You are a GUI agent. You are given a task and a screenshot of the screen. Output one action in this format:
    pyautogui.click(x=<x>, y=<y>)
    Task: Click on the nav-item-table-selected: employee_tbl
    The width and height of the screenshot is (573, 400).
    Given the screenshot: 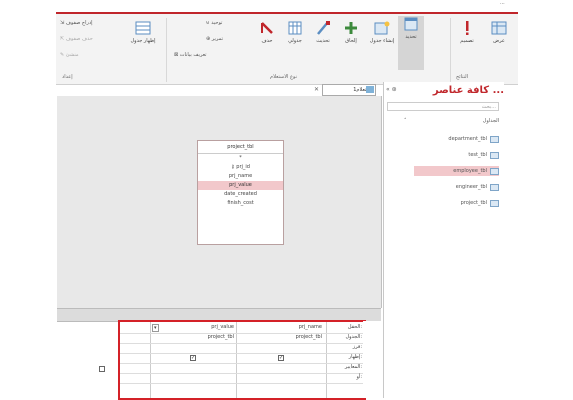 What is the action you would take?
    pyautogui.click(x=456, y=171)
    